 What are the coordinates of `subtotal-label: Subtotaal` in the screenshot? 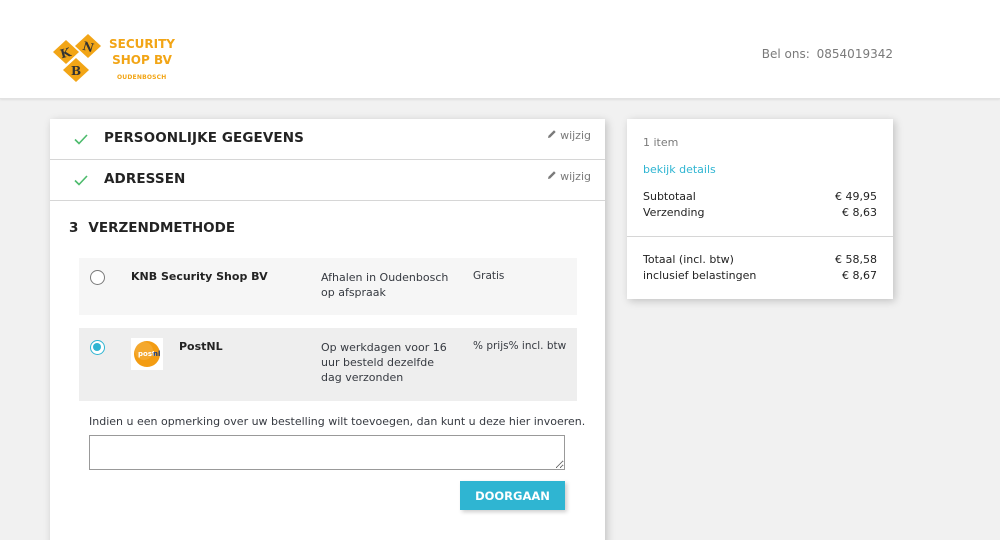 It's located at (669, 196).